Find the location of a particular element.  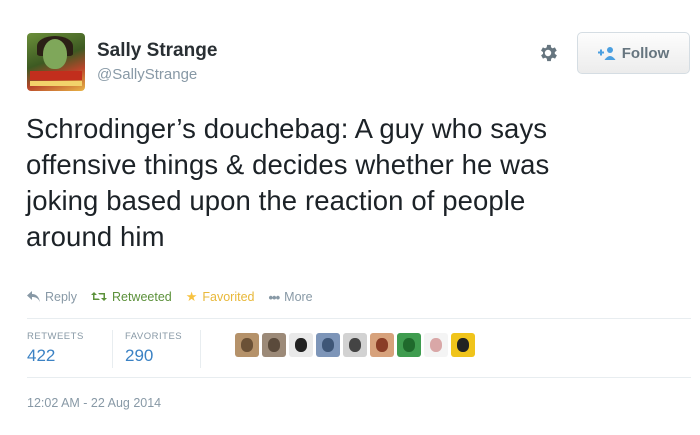

follow-button: Follow is located at coordinates (633, 53).